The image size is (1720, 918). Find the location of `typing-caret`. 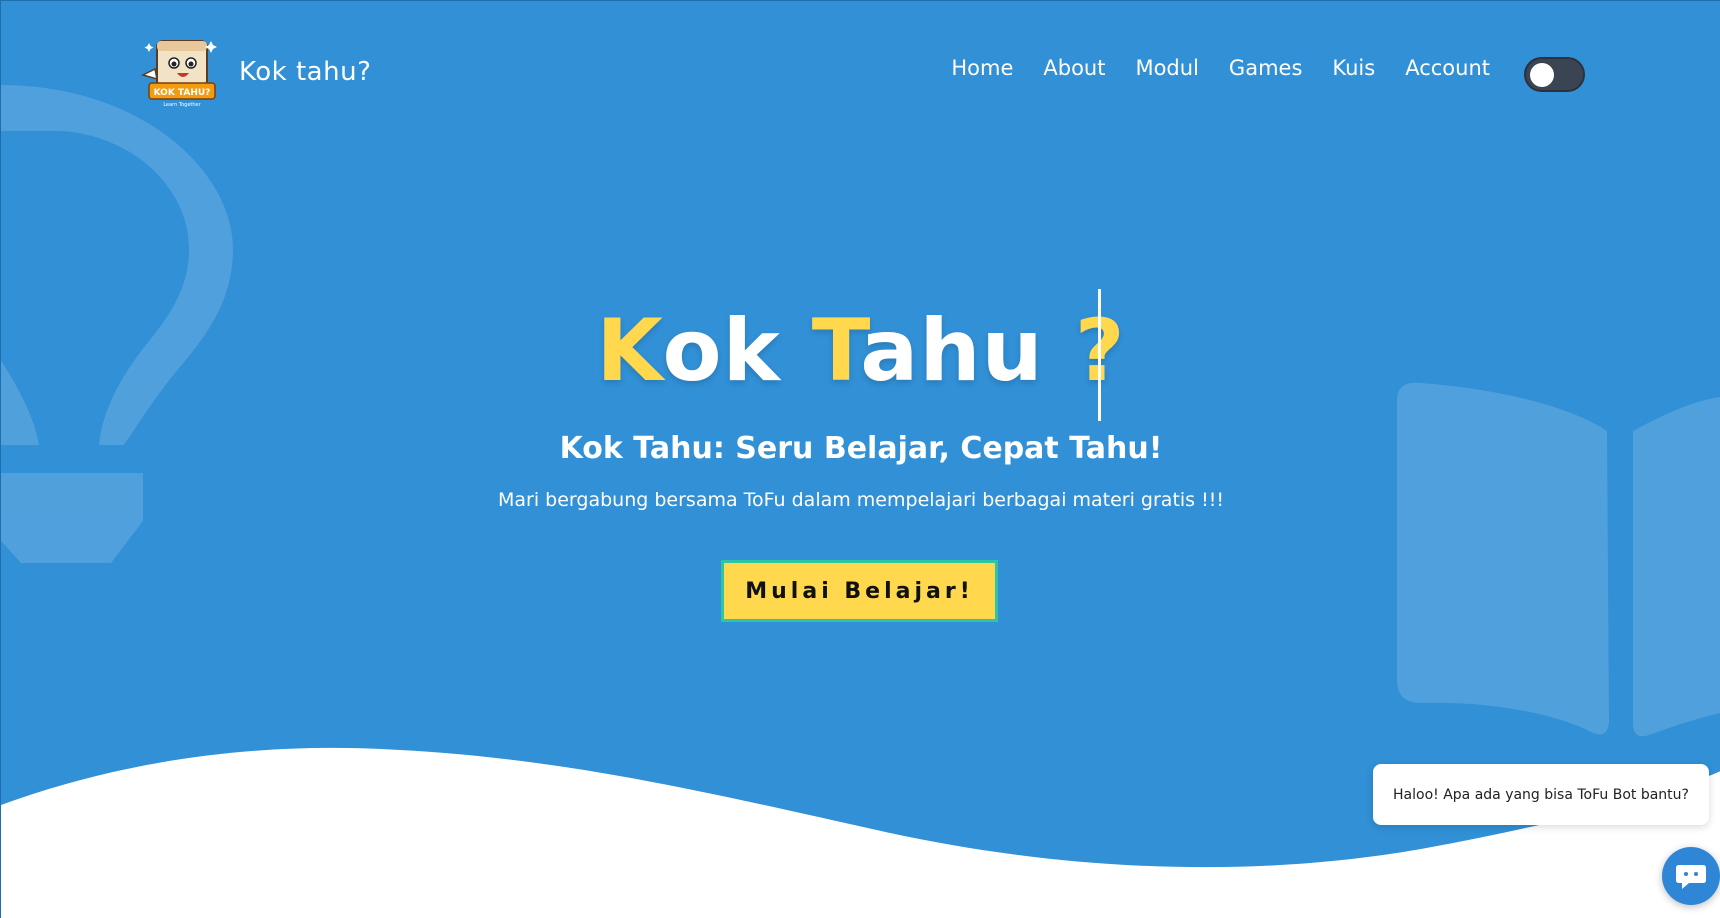

typing-caret is located at coordinates (1099, 355).